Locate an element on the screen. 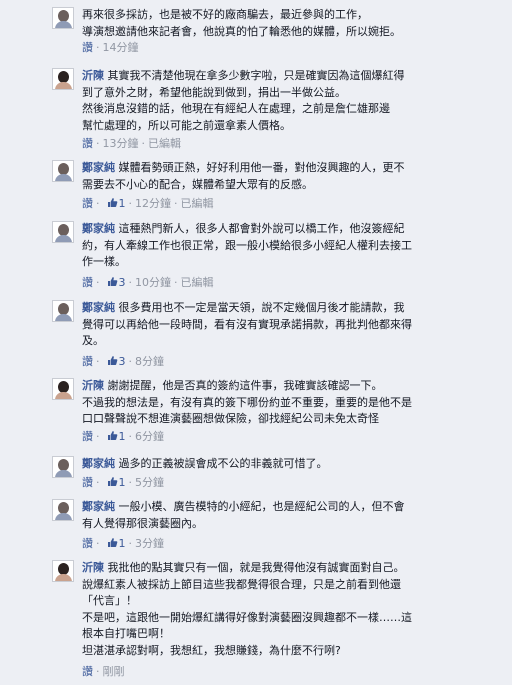  comment-text: 坦湛湛承認對啊，我想紅，我想賺錢，為什麼不行咧? is located at coordinates (211, 650).